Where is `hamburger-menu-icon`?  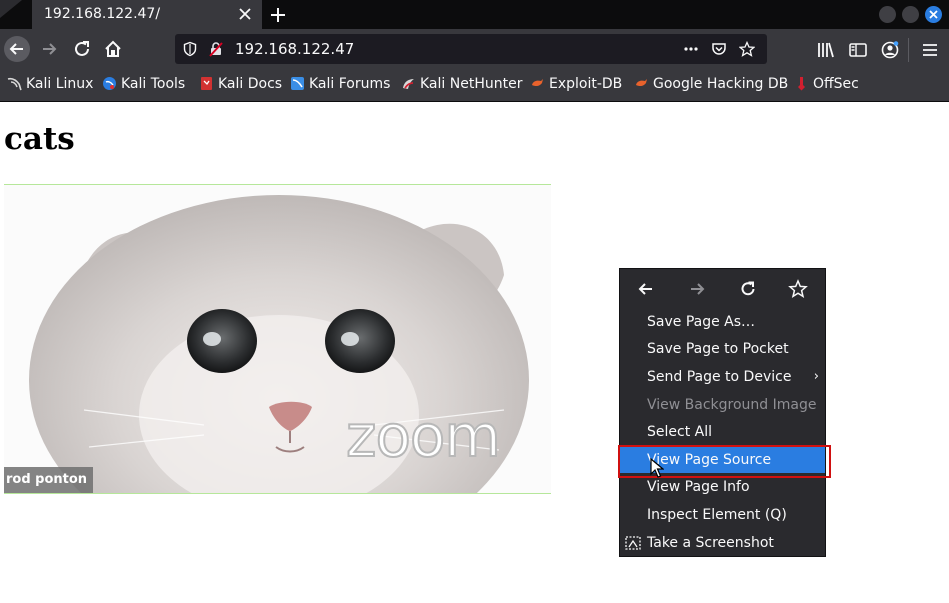 hamburger-menu-icon is located at coordinates (930, 50).